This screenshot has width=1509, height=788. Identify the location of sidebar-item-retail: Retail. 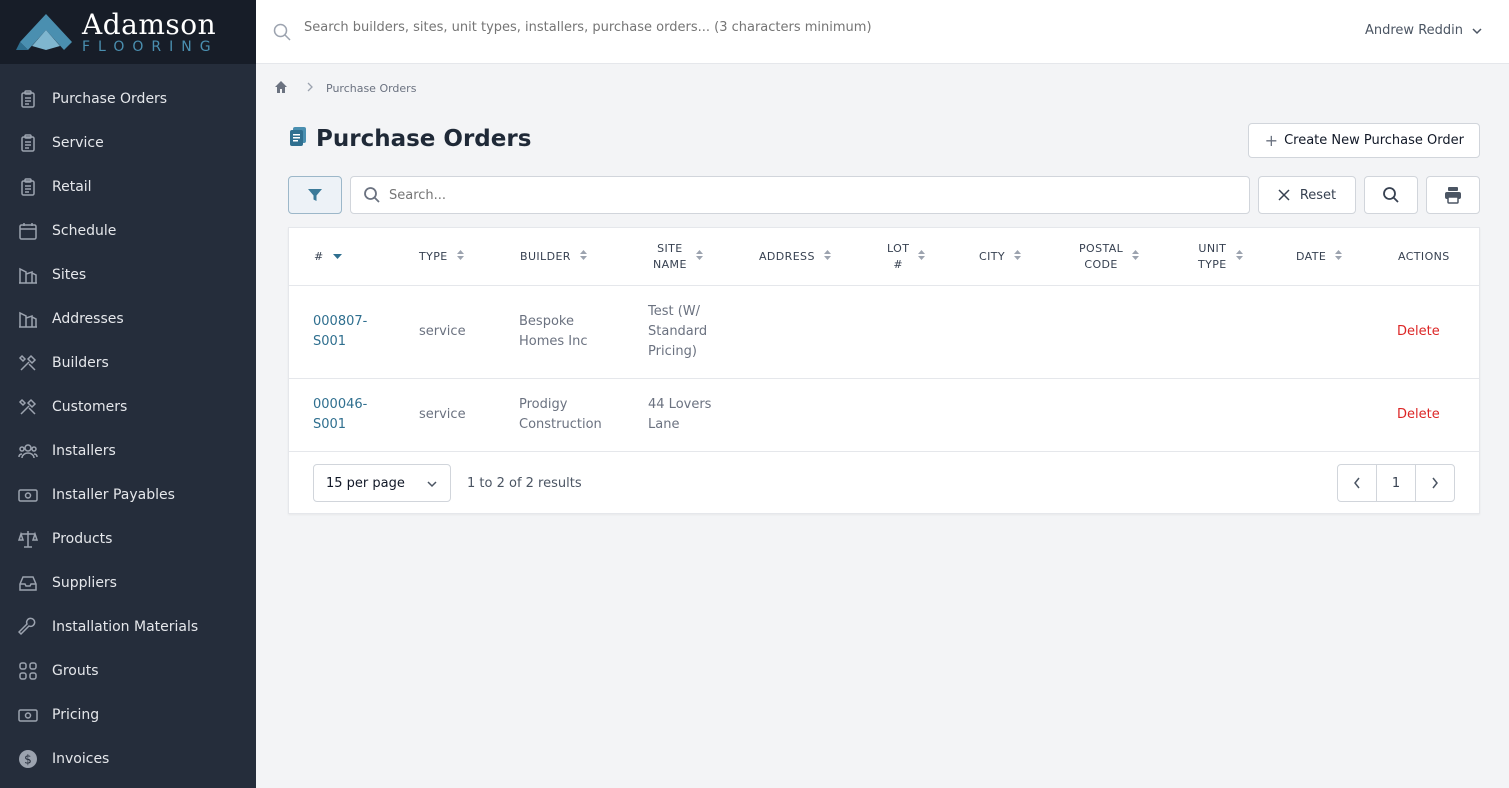
(128, 187).